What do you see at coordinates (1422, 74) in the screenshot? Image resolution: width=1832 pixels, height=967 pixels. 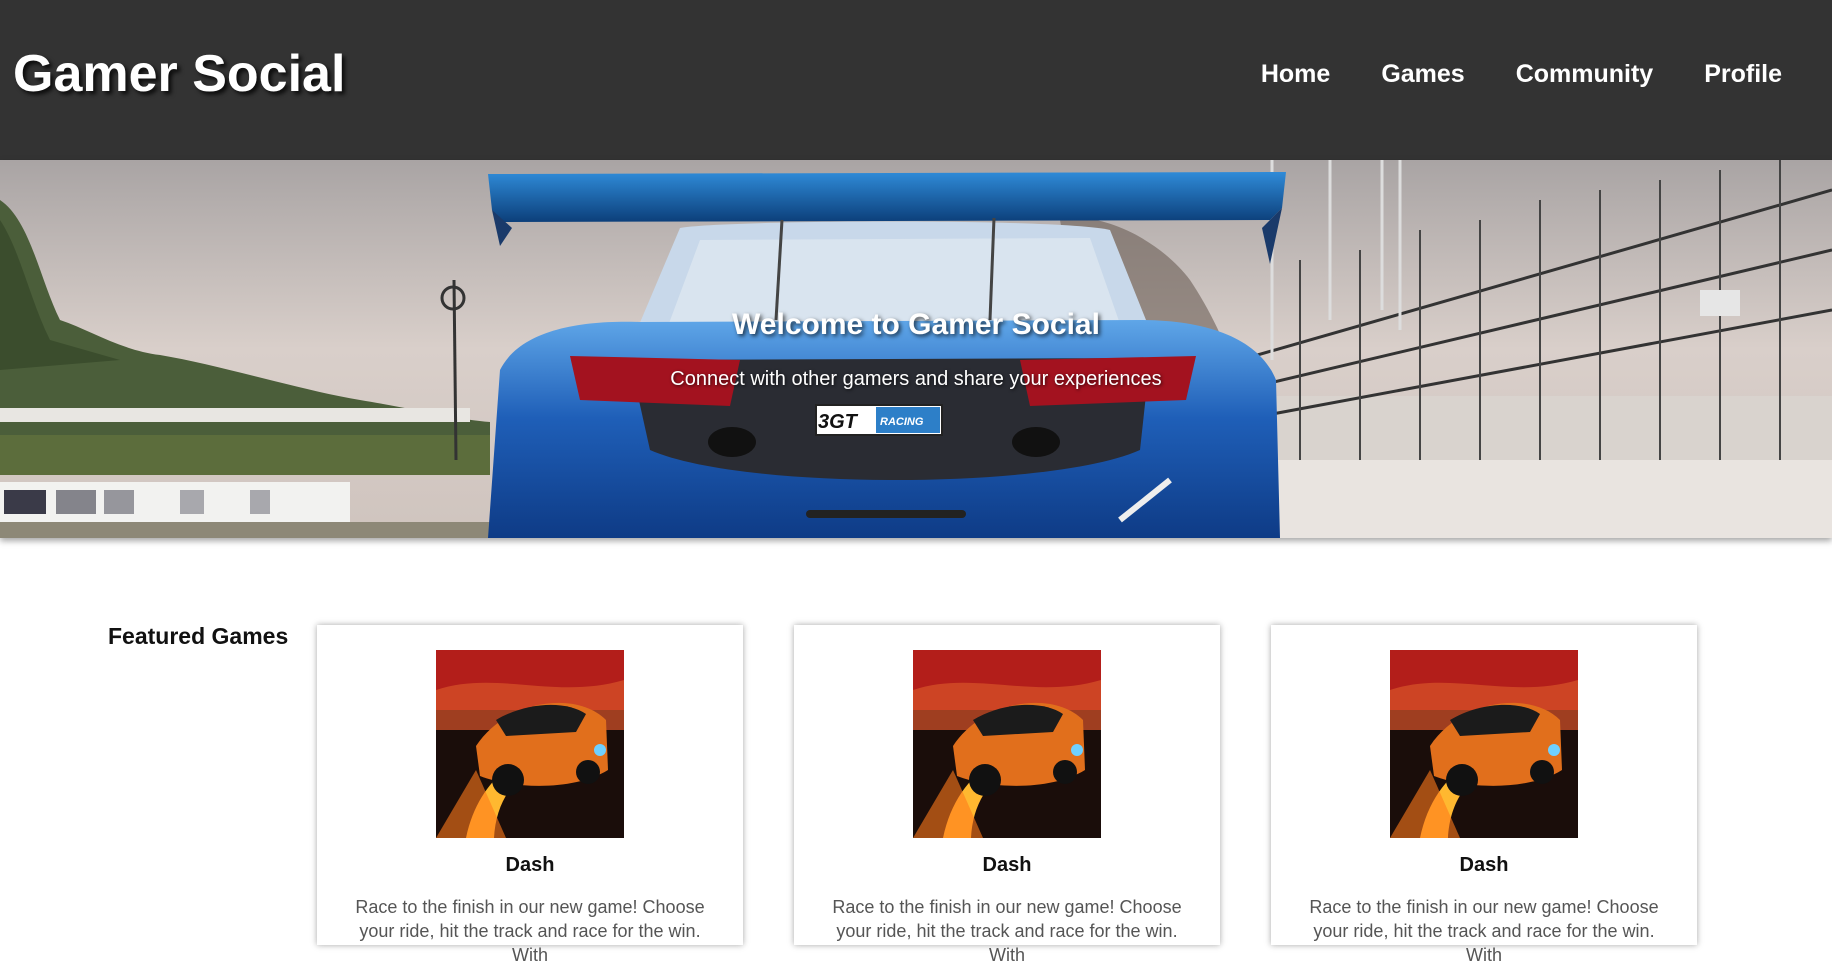 I see `nav-games: Games` at bounding box center [1422, 74].